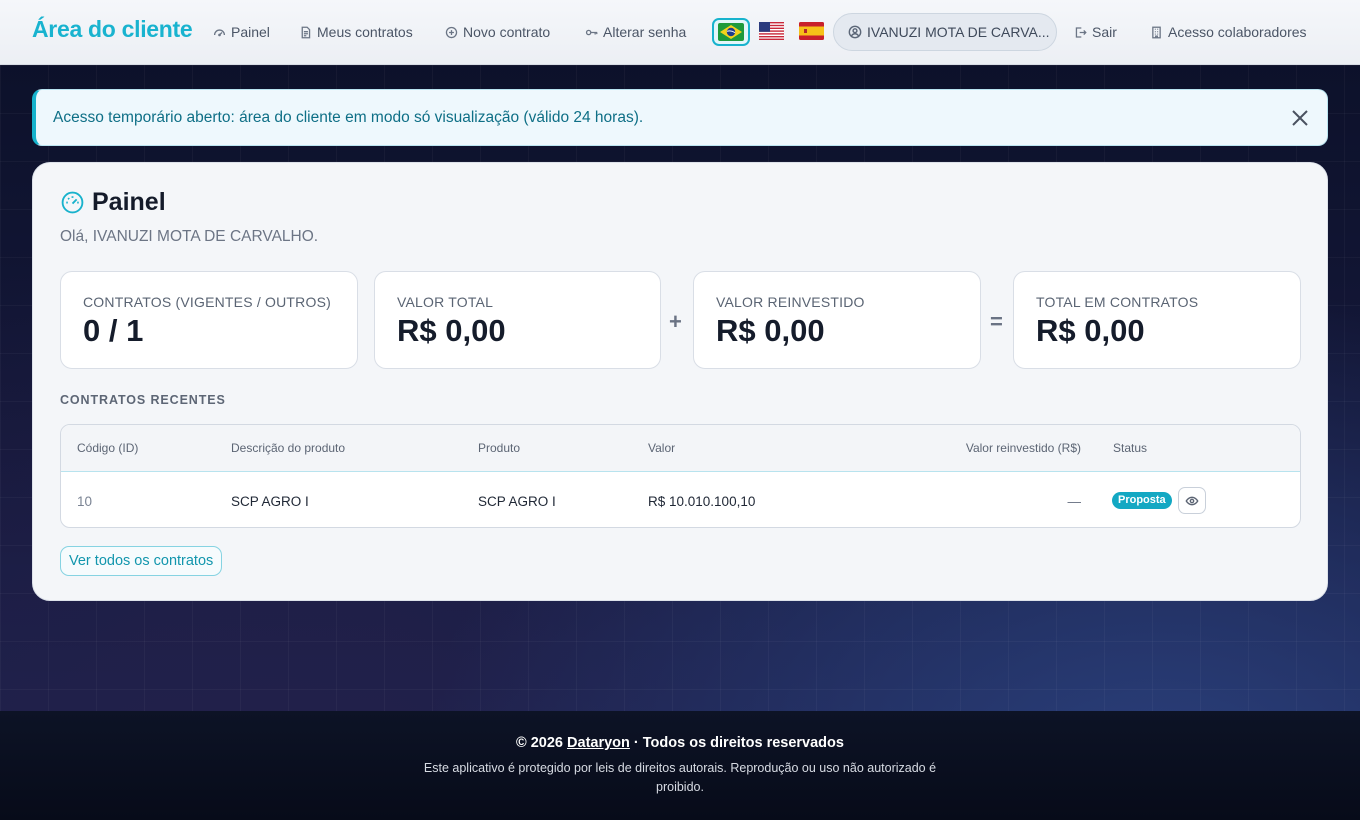  What do you see at coordinates (1081, 32) in the screenshot?
I see `logout-icon` at bounding box center [1081, 32].